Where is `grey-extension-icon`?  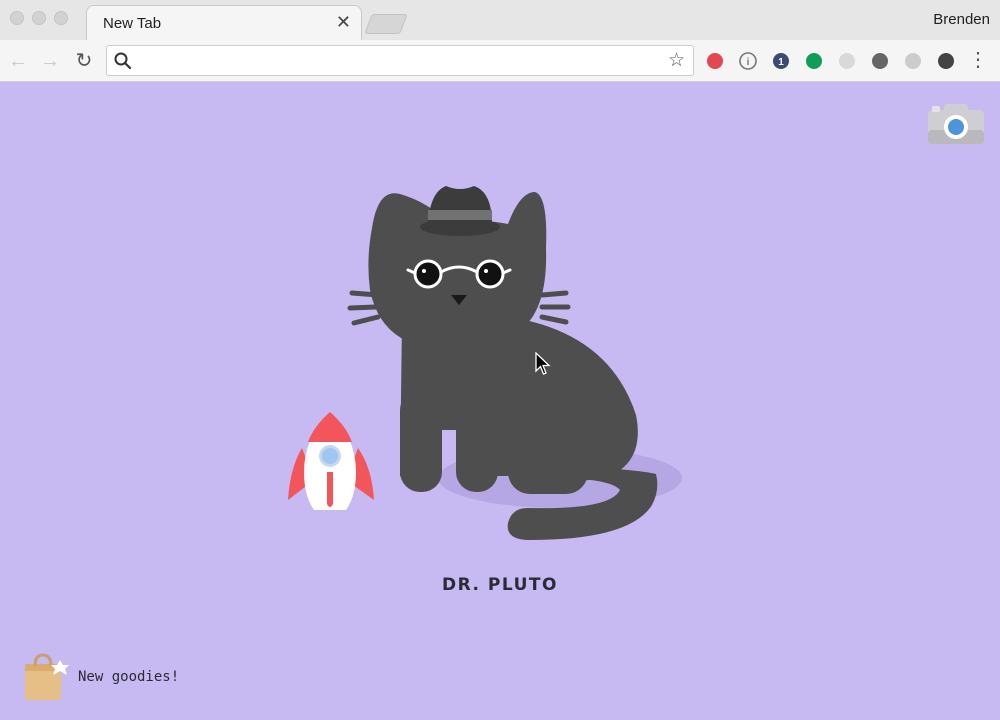 grey-extension-icon is located at coordinates (847, 61).